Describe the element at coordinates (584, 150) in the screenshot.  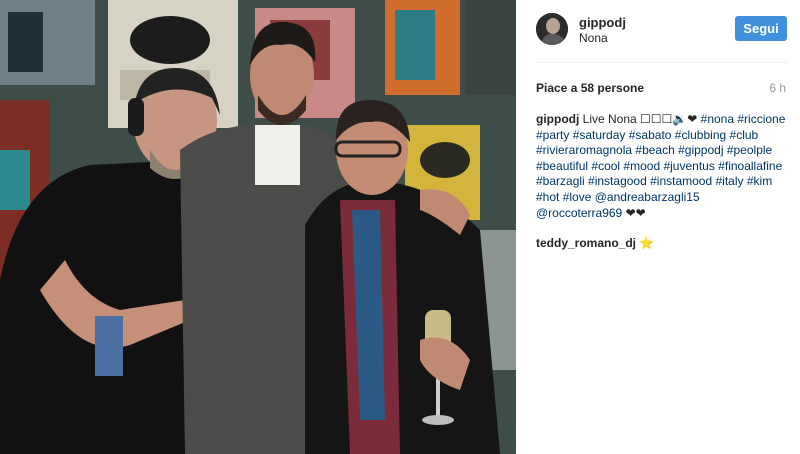
I see `hashtag-link: #rivieraromagnola` at that location.